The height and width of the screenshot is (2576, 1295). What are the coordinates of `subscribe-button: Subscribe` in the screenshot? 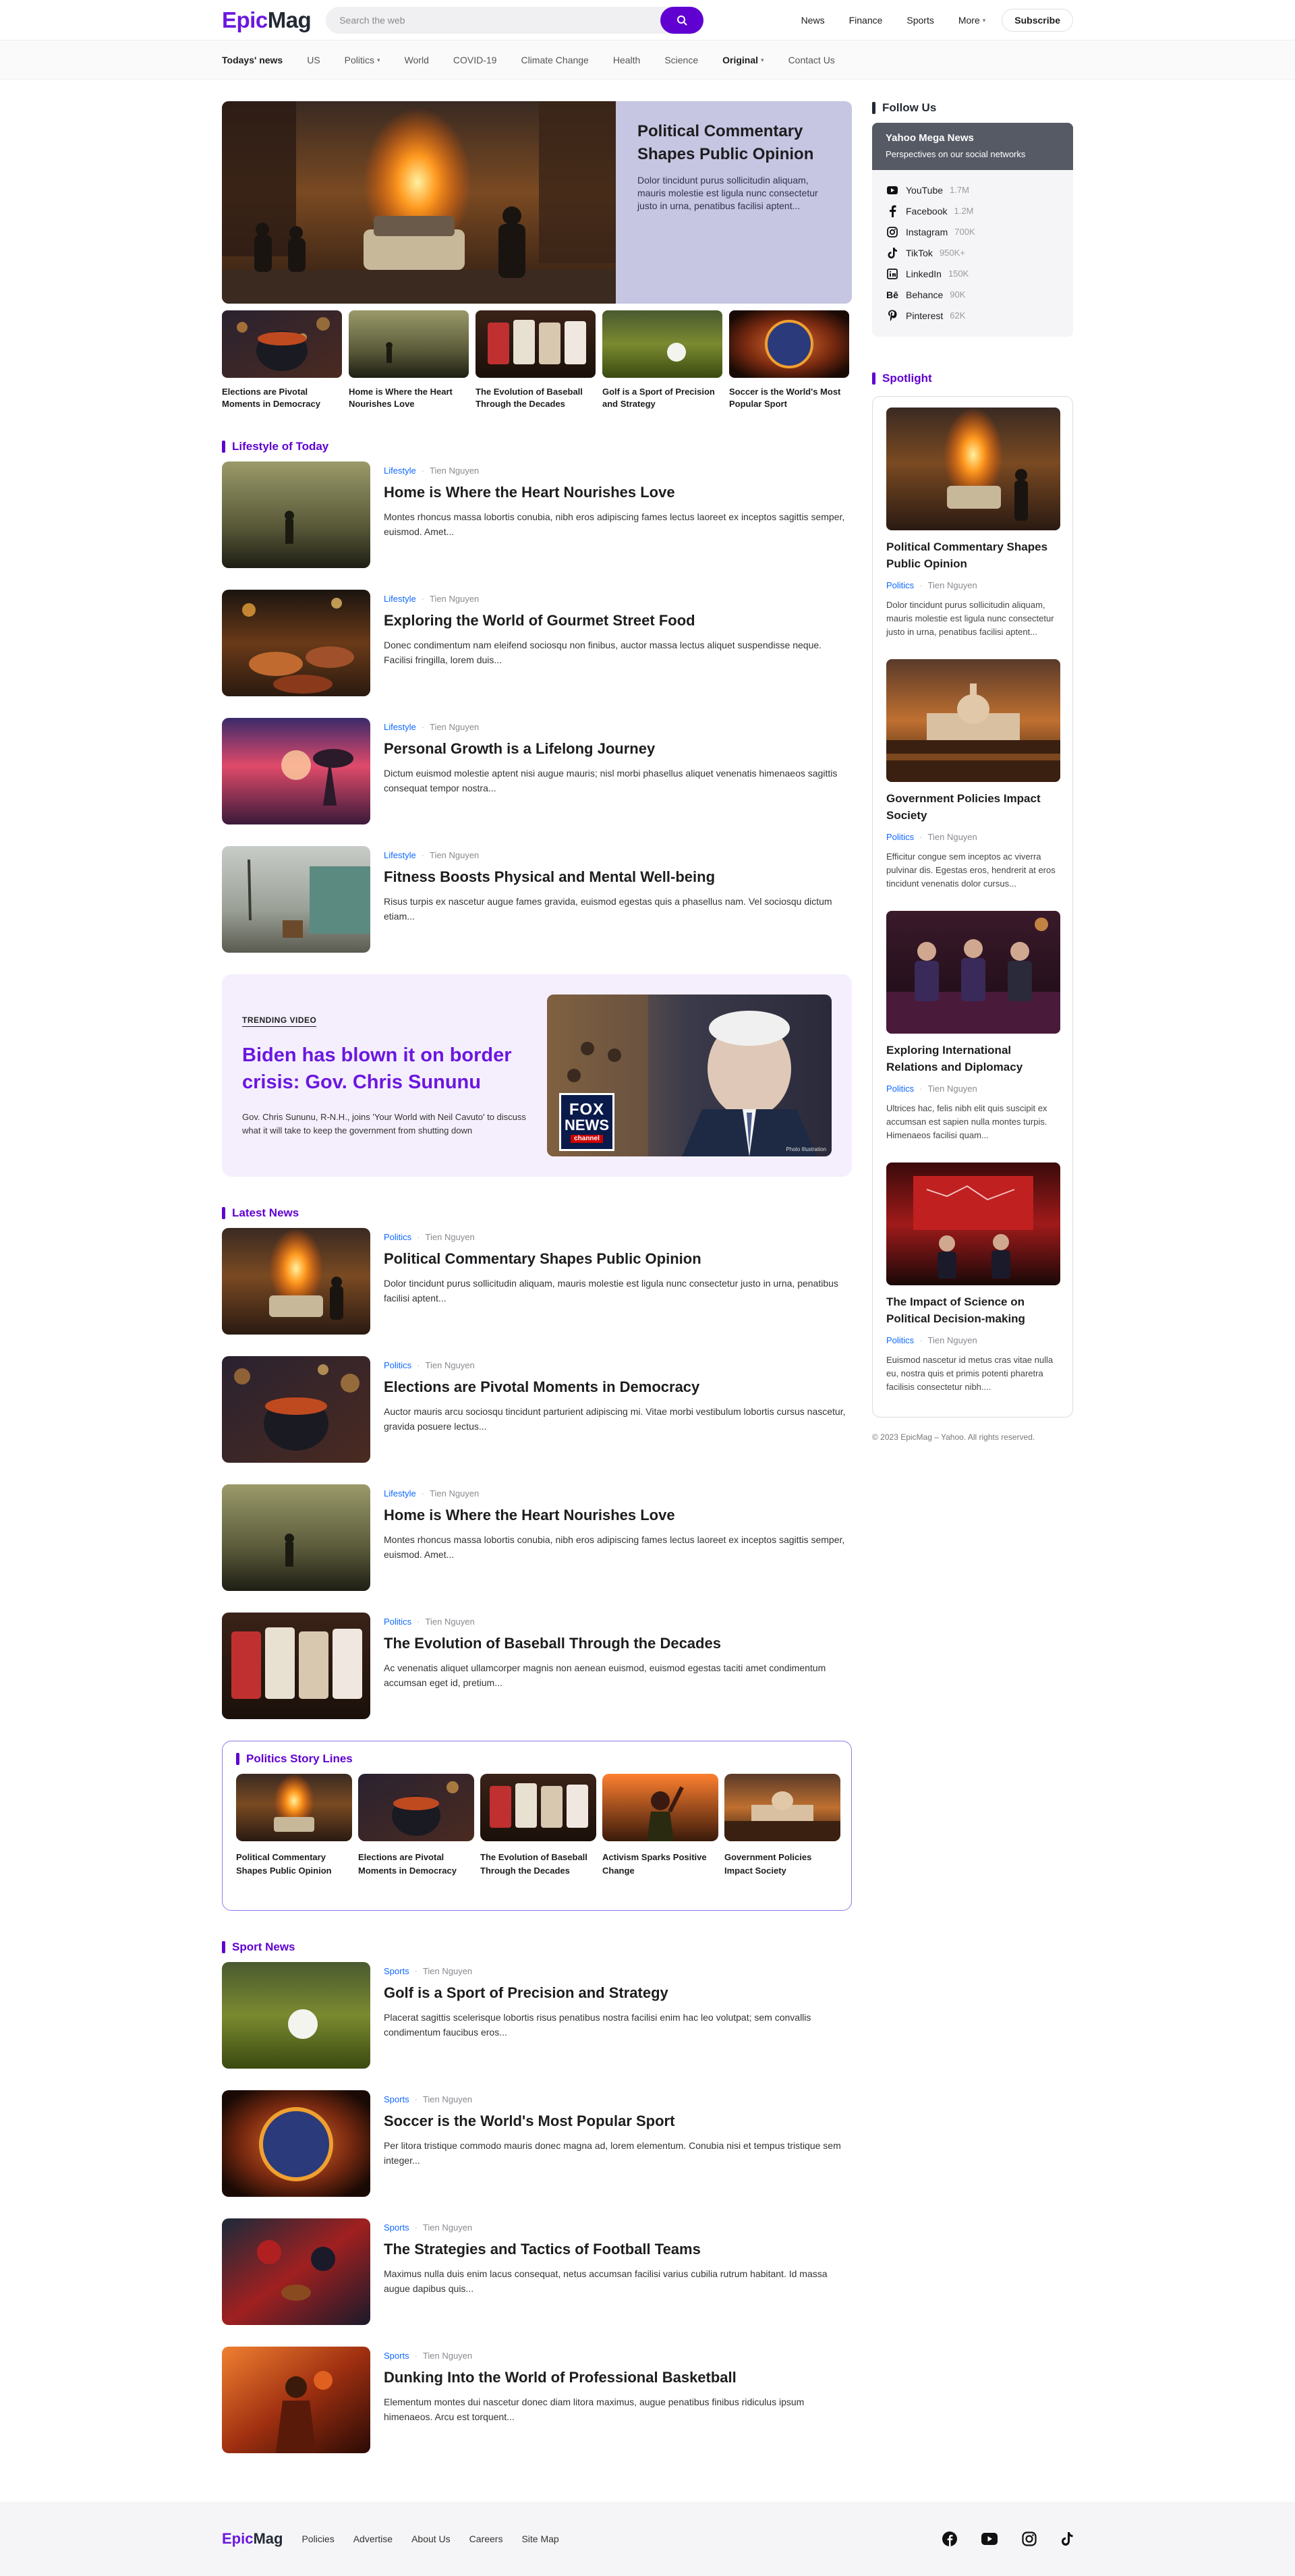 It's located at (1037, 20).